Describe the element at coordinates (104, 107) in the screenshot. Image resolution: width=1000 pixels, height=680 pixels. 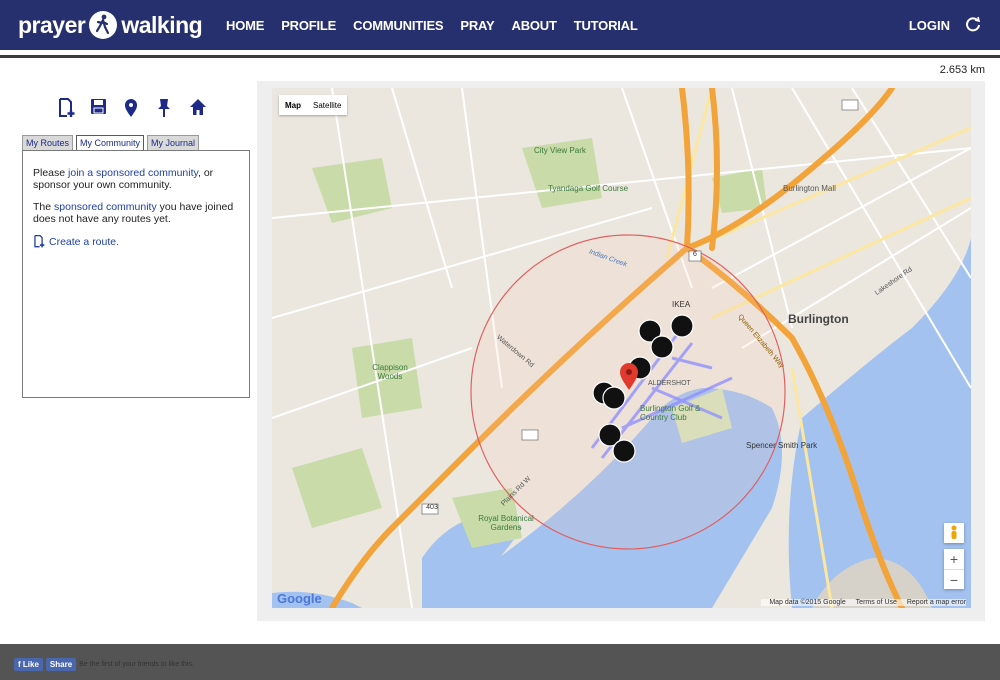
I see `save-icon` at that location.